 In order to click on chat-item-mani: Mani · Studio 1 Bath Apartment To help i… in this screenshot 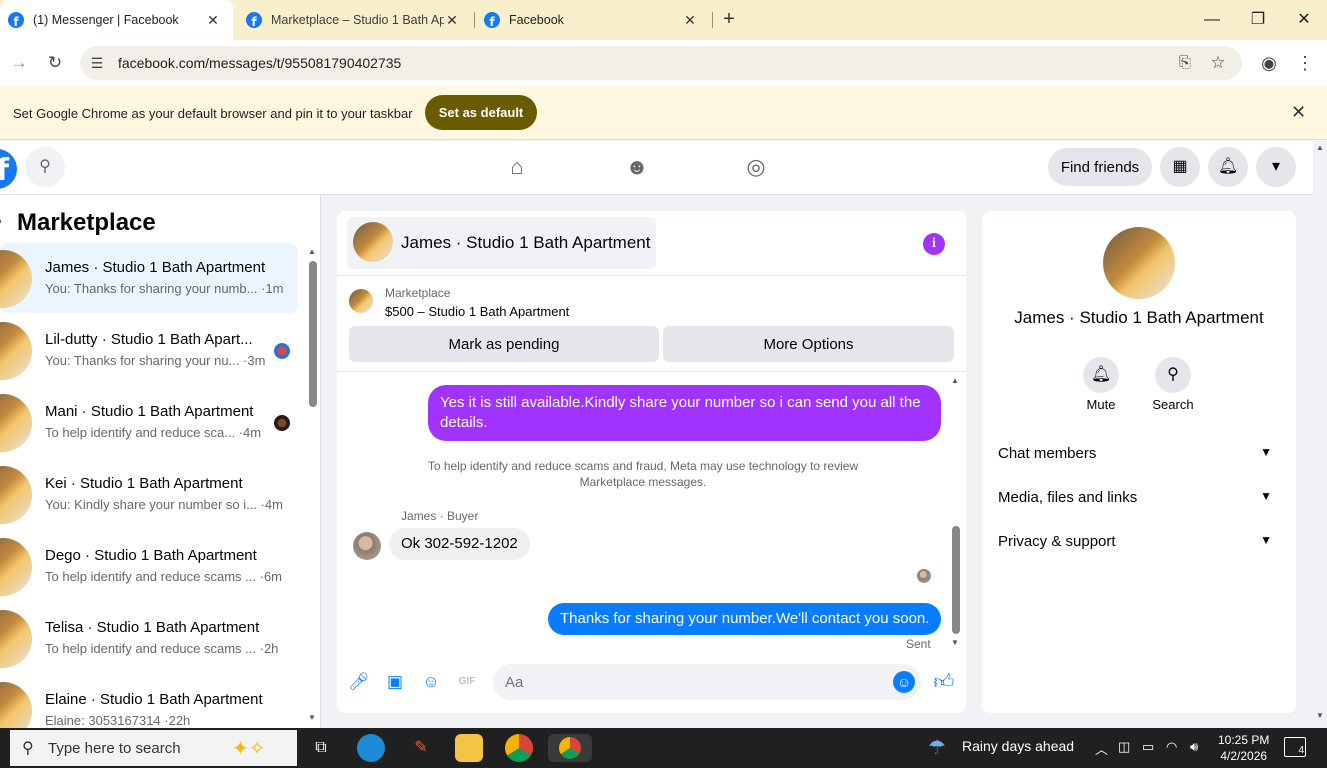, I will do `click(149, 422)`.